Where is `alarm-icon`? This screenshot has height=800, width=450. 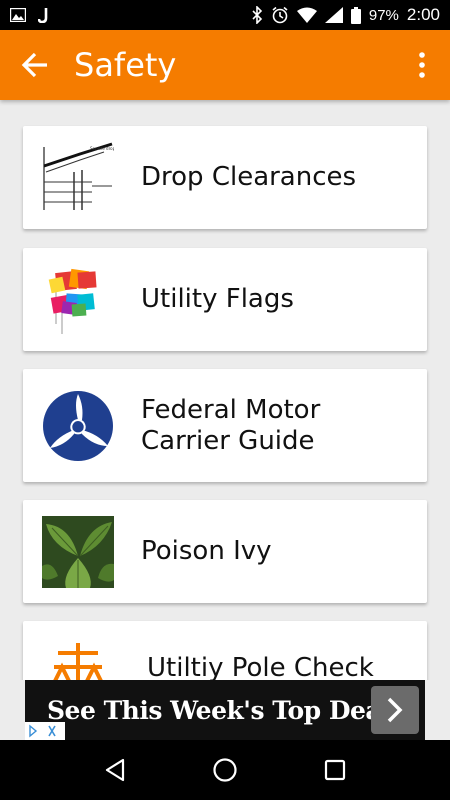
alarm-icon is located at coordinates (280, 15).